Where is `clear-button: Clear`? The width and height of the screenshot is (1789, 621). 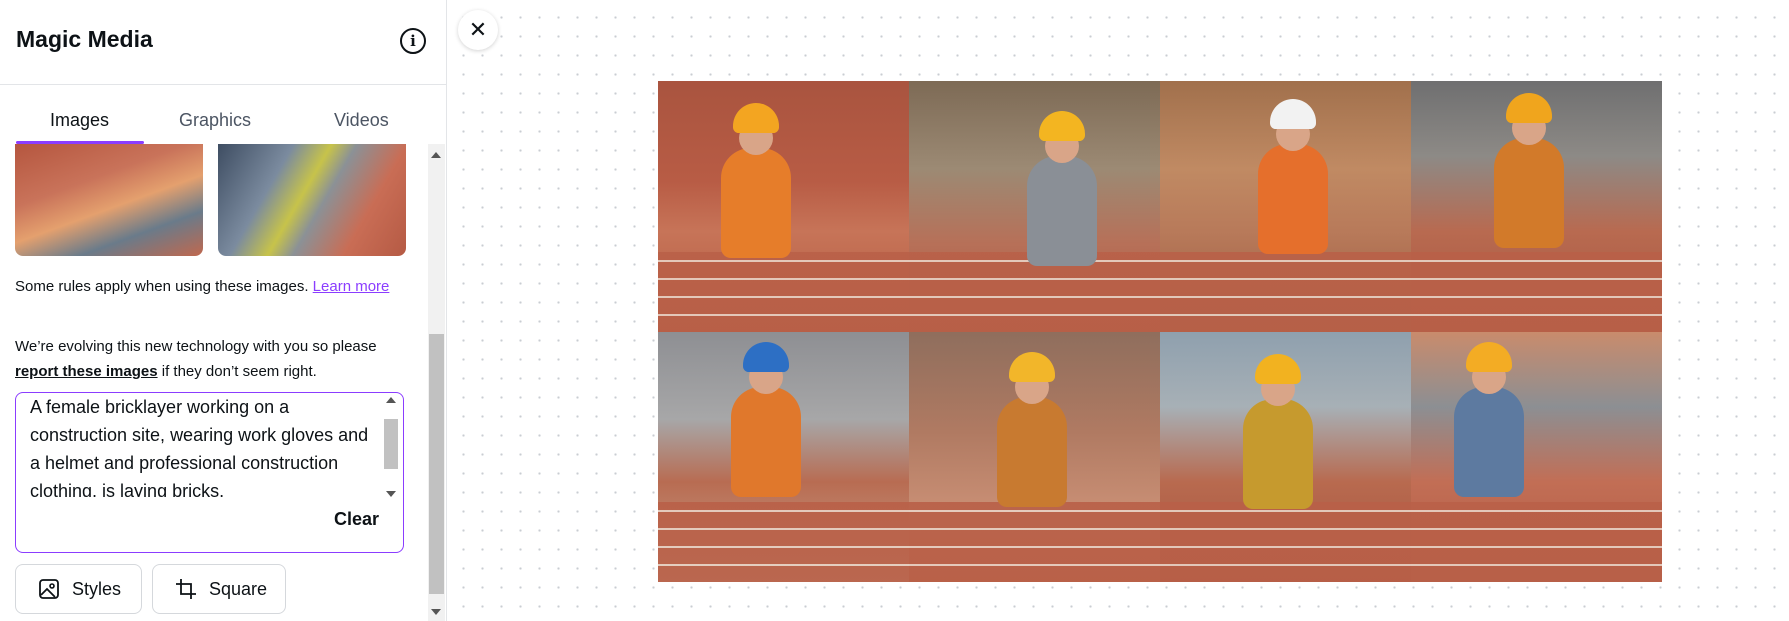
clear-button: Clear is located at coordinates (356, 519).